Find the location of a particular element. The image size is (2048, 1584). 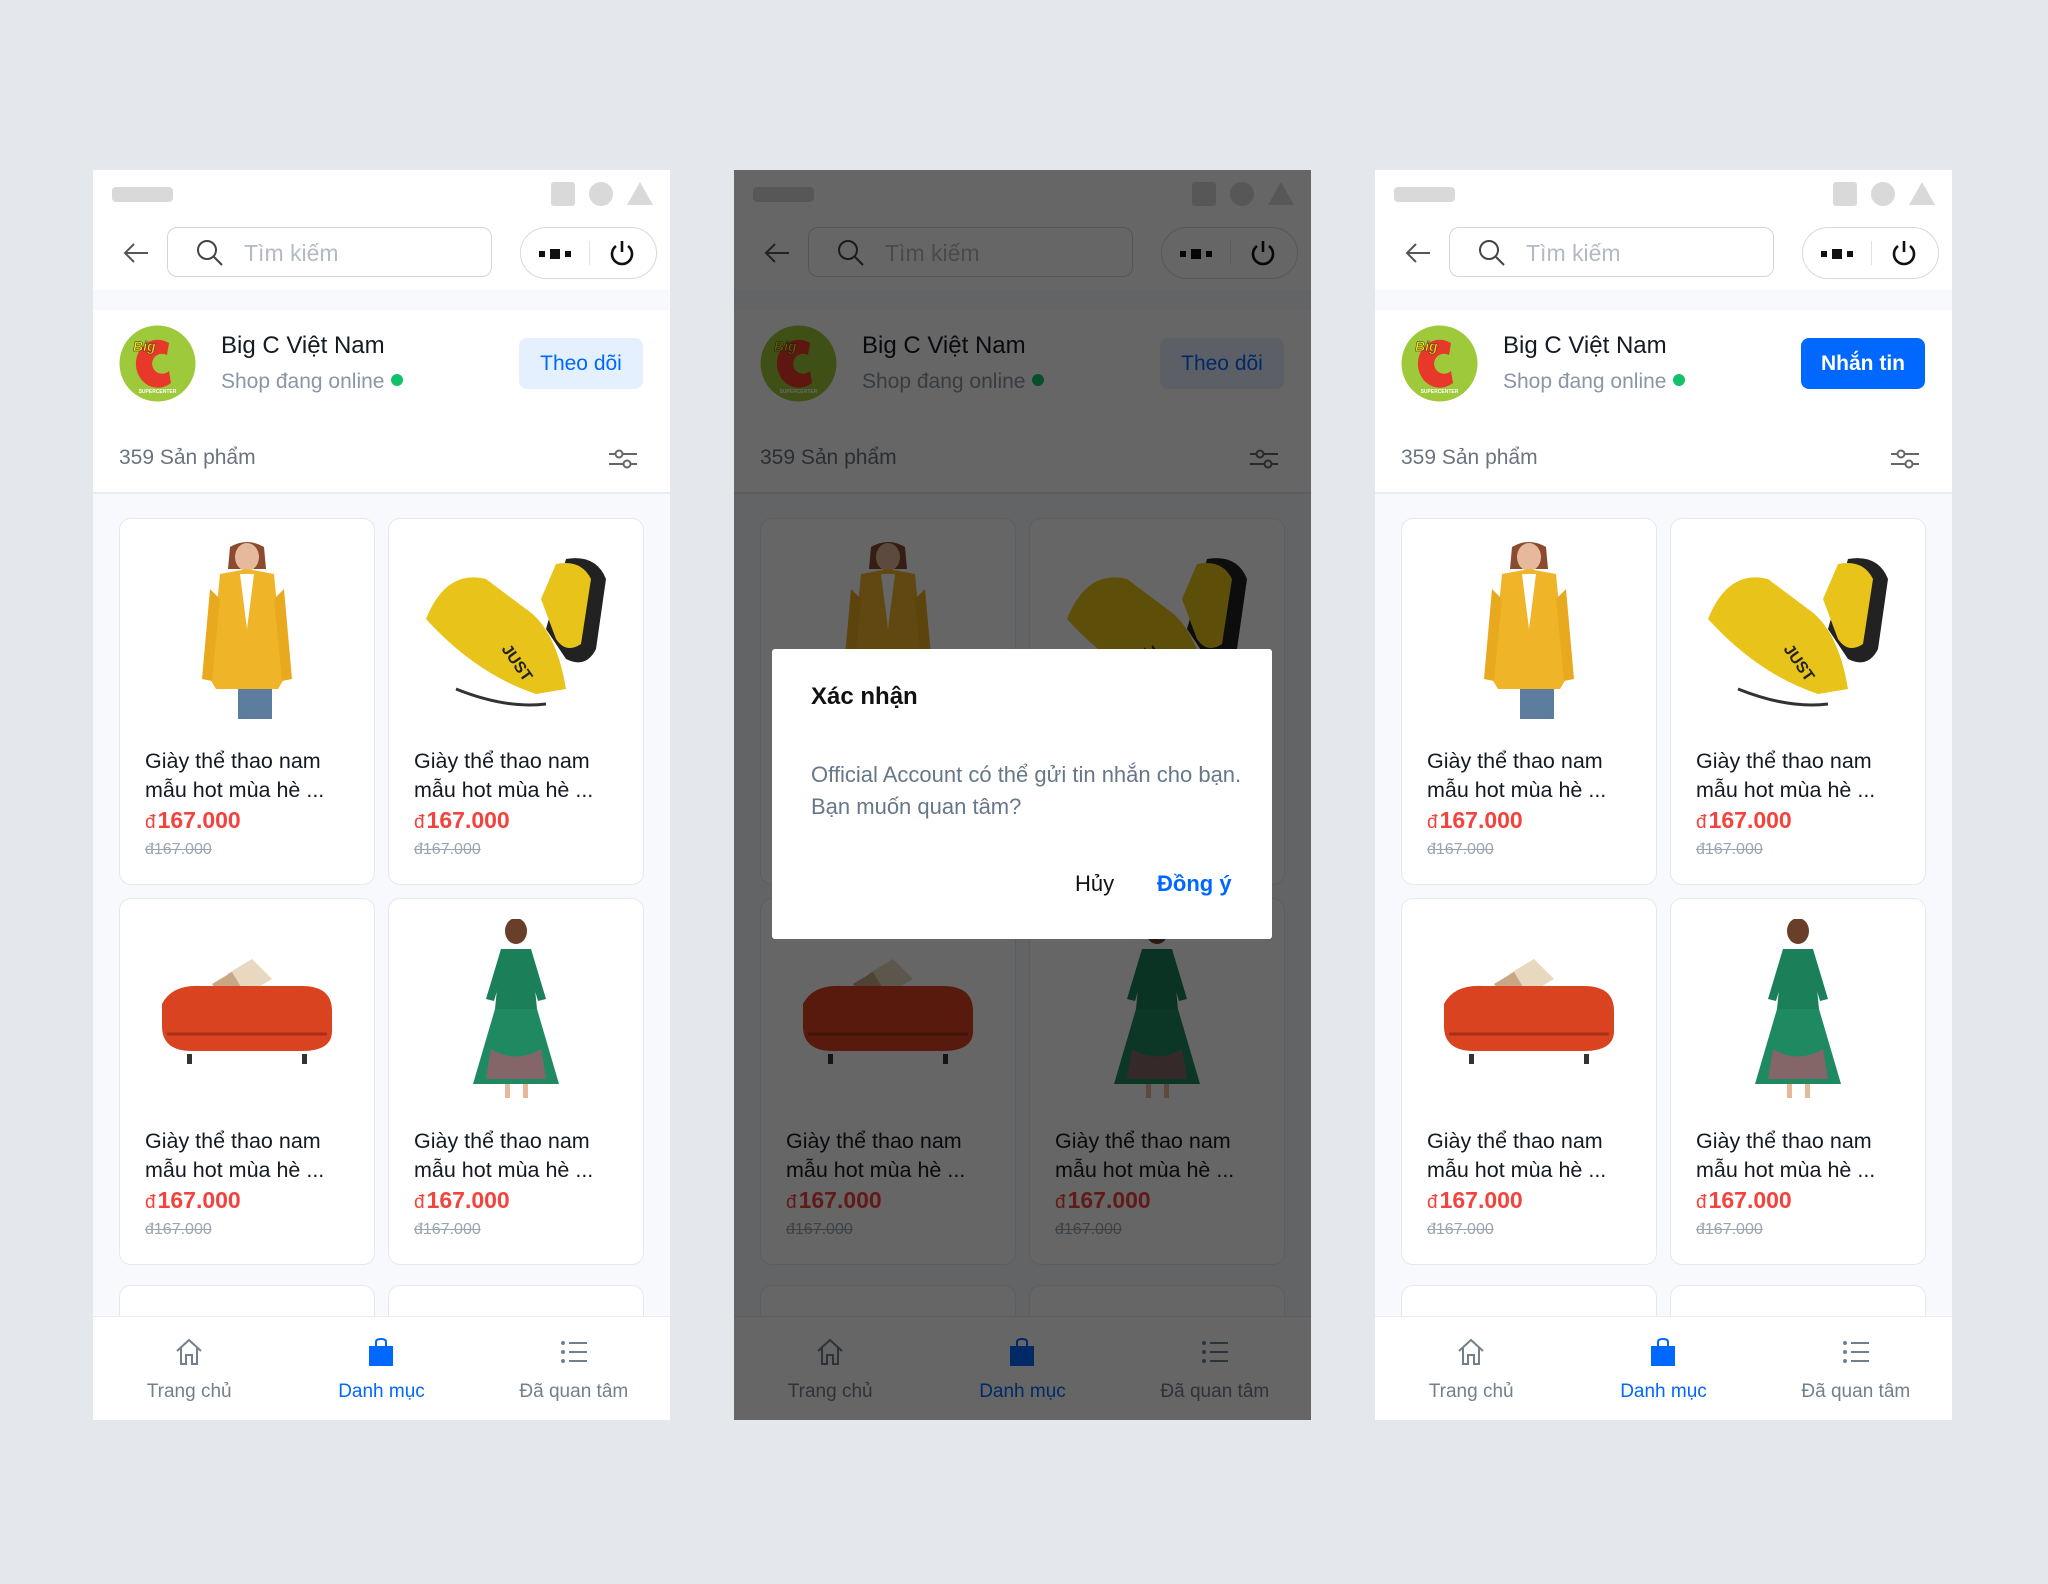

nav-label: Danh mục is located at coordinates (1663, 1391).